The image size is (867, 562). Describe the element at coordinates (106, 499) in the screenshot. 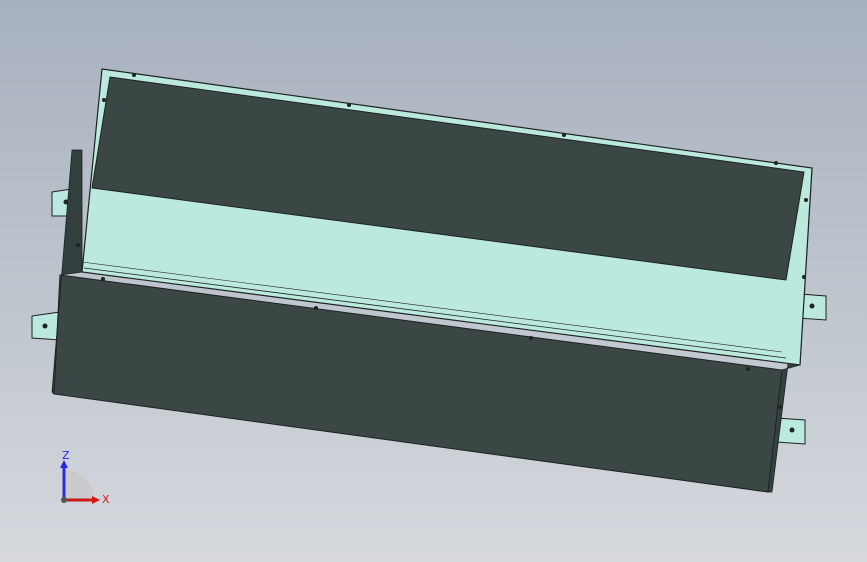

I see `x-axis-label: X` at that location.